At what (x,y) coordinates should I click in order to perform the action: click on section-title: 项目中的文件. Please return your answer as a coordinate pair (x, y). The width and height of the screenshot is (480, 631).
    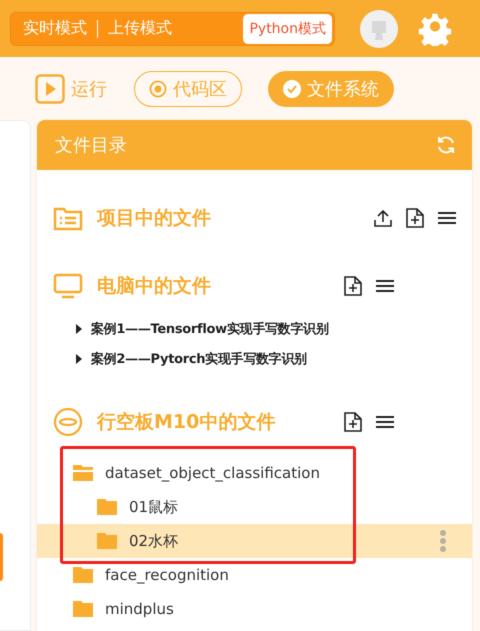
    Looking at the image, I should click on (154, 218).